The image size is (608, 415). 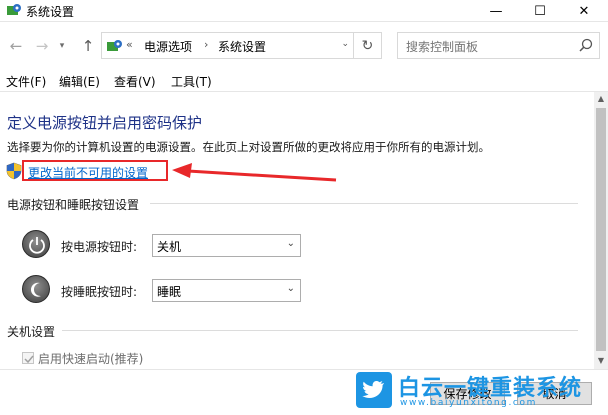 I want to click on breadcrumb-power-options: 电源选项, so click(x=168, y=46).